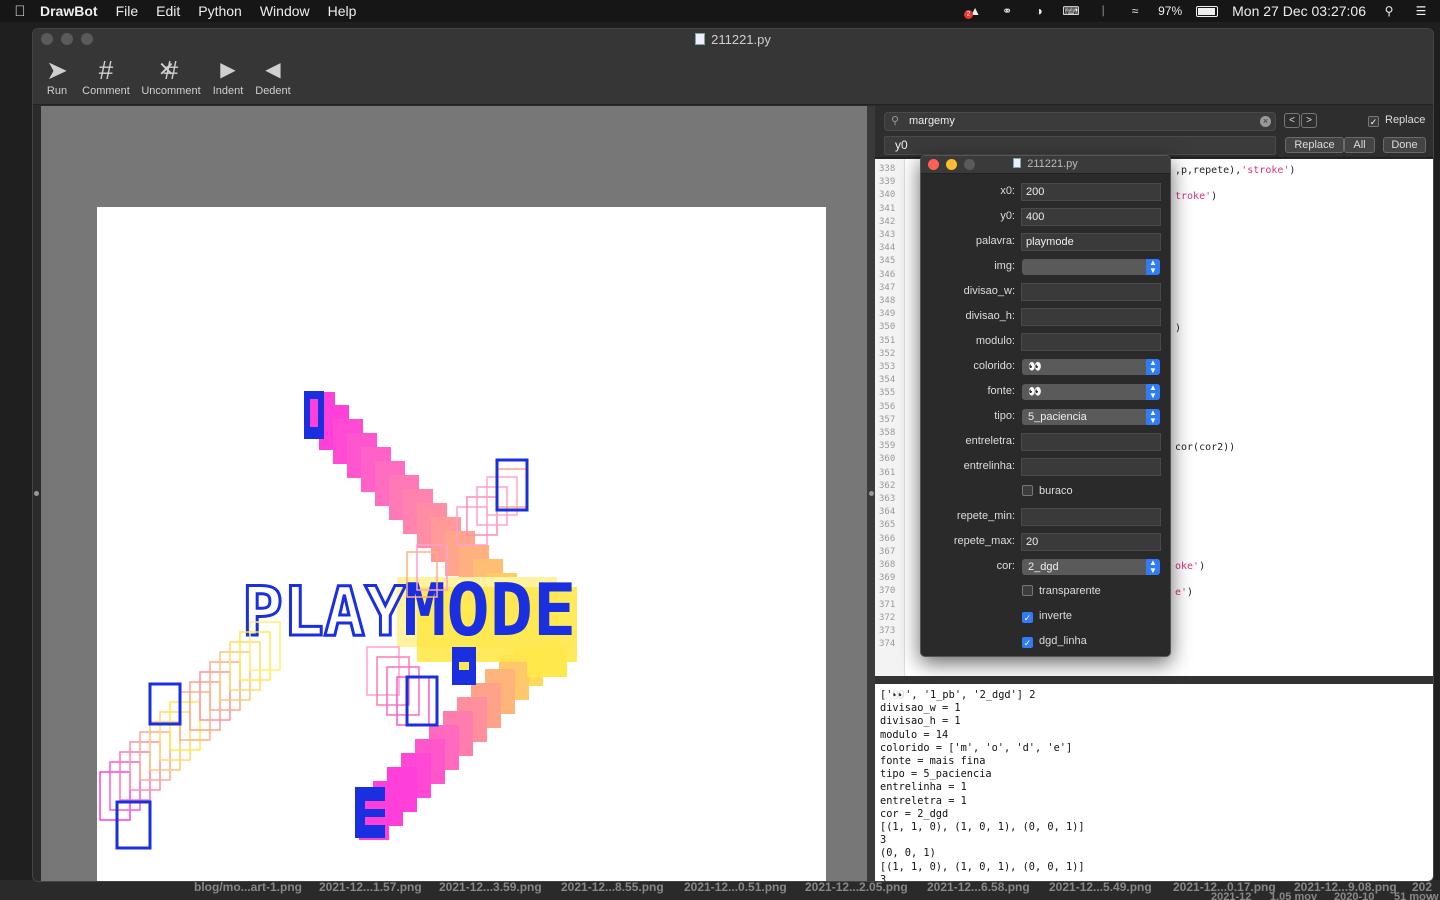 The height and width of the screenshot is (900, 1440). Describe the element at coordinates (342, 11) in the screenshot. I see `menu-help: Help` at that location.